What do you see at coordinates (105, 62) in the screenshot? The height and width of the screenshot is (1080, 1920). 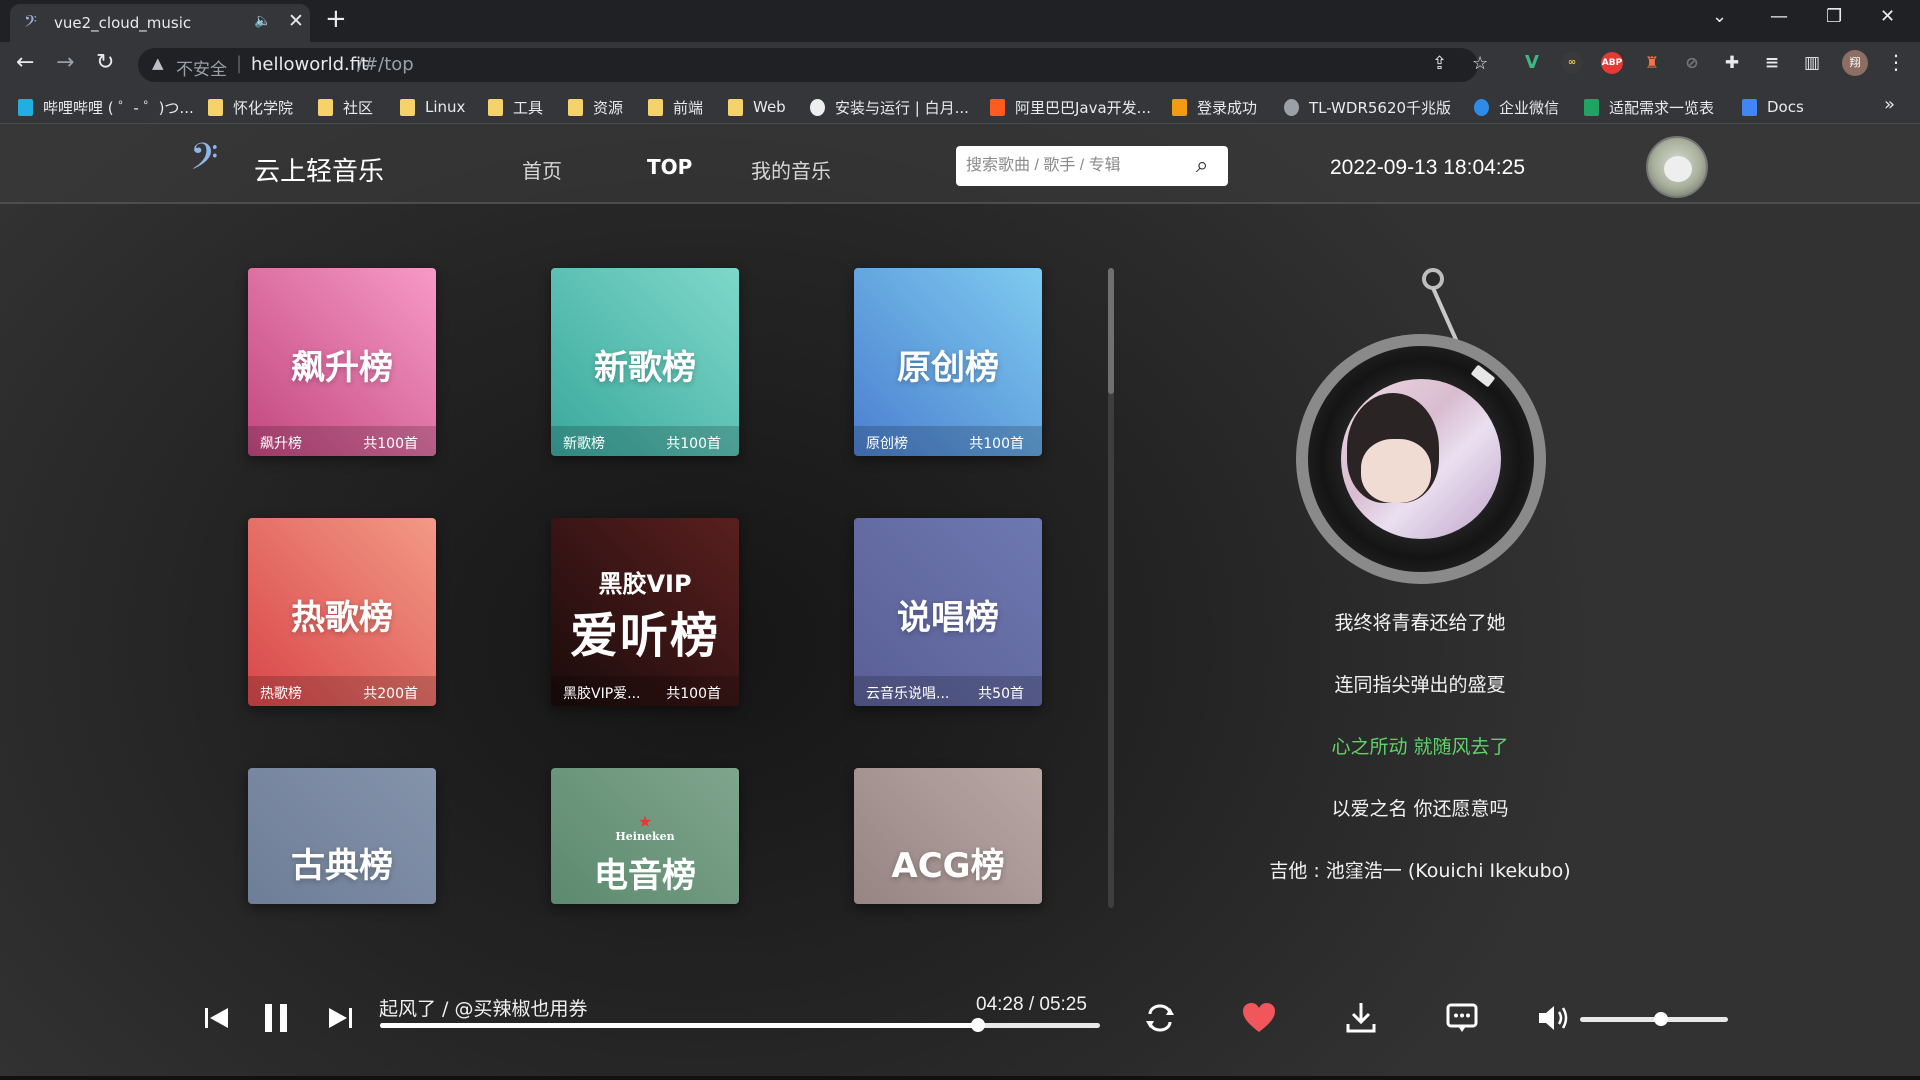 I see `reload-icon: ↻` at bounding box center [105, 62].